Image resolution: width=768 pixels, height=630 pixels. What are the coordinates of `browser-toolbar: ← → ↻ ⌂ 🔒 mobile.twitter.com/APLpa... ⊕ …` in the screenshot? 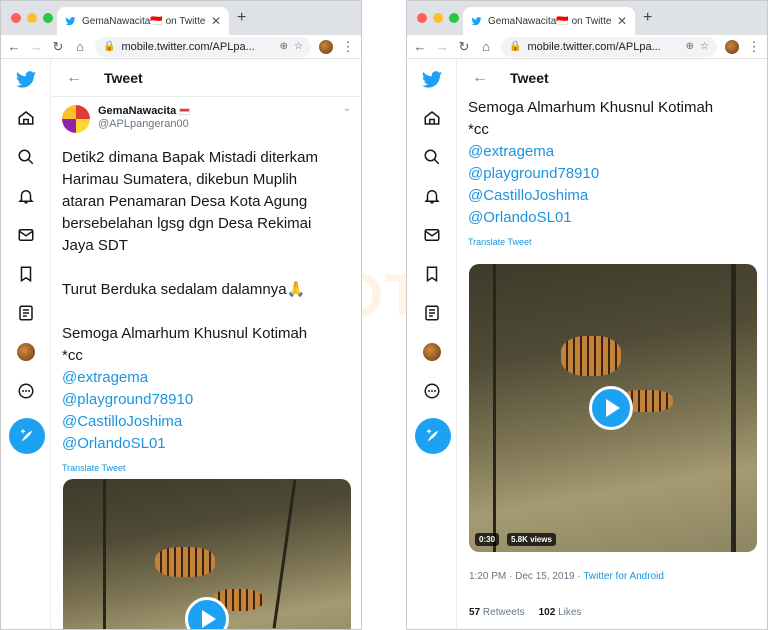 It's located at (587, 47).